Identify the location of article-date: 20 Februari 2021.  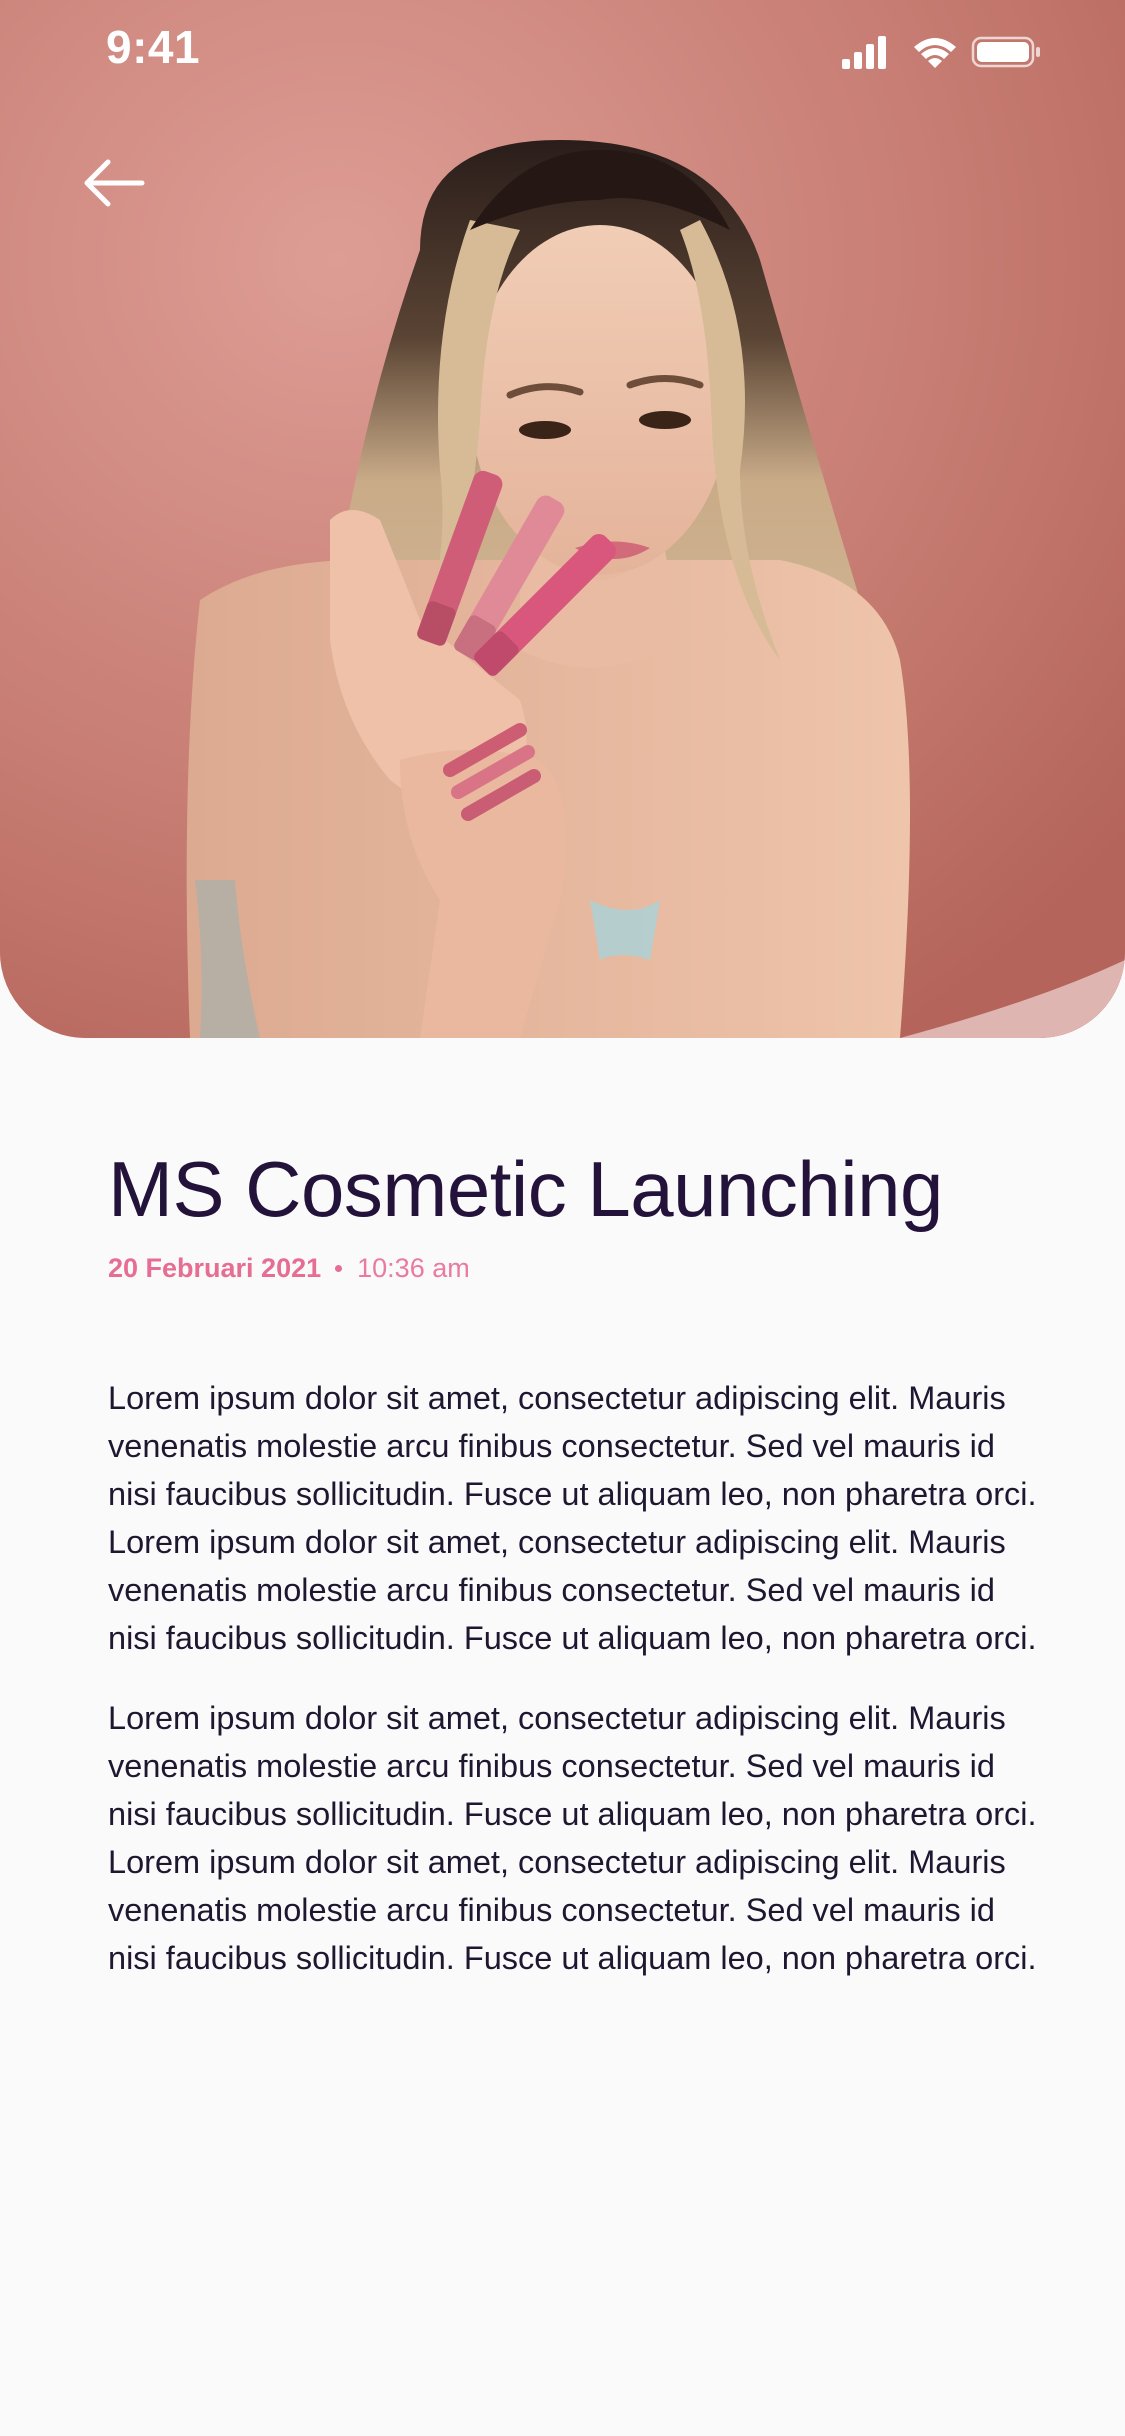
(215, 1268).